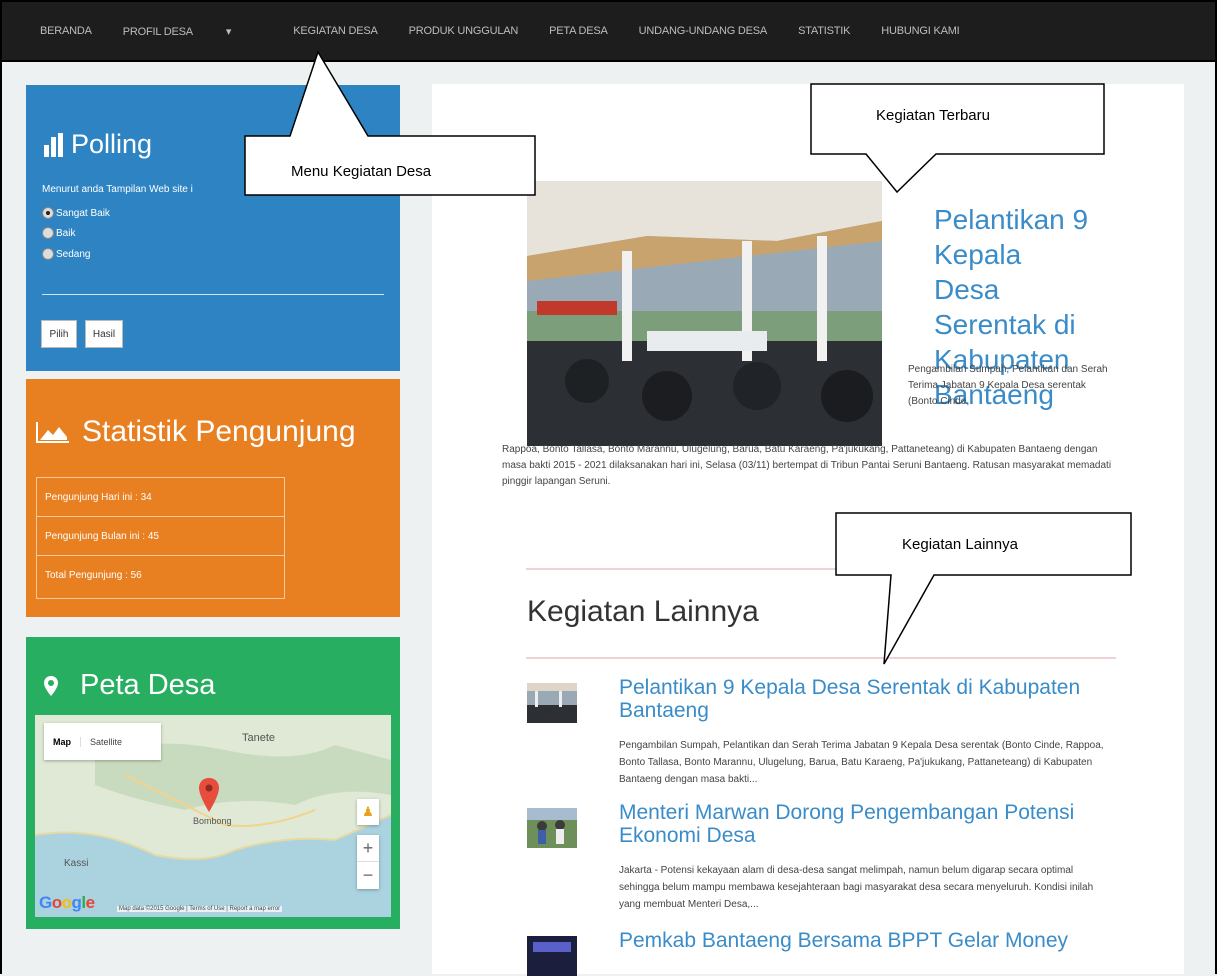  I want to click on callout-menu-text: Menu Kegiatan Desa, so click(361, 171).